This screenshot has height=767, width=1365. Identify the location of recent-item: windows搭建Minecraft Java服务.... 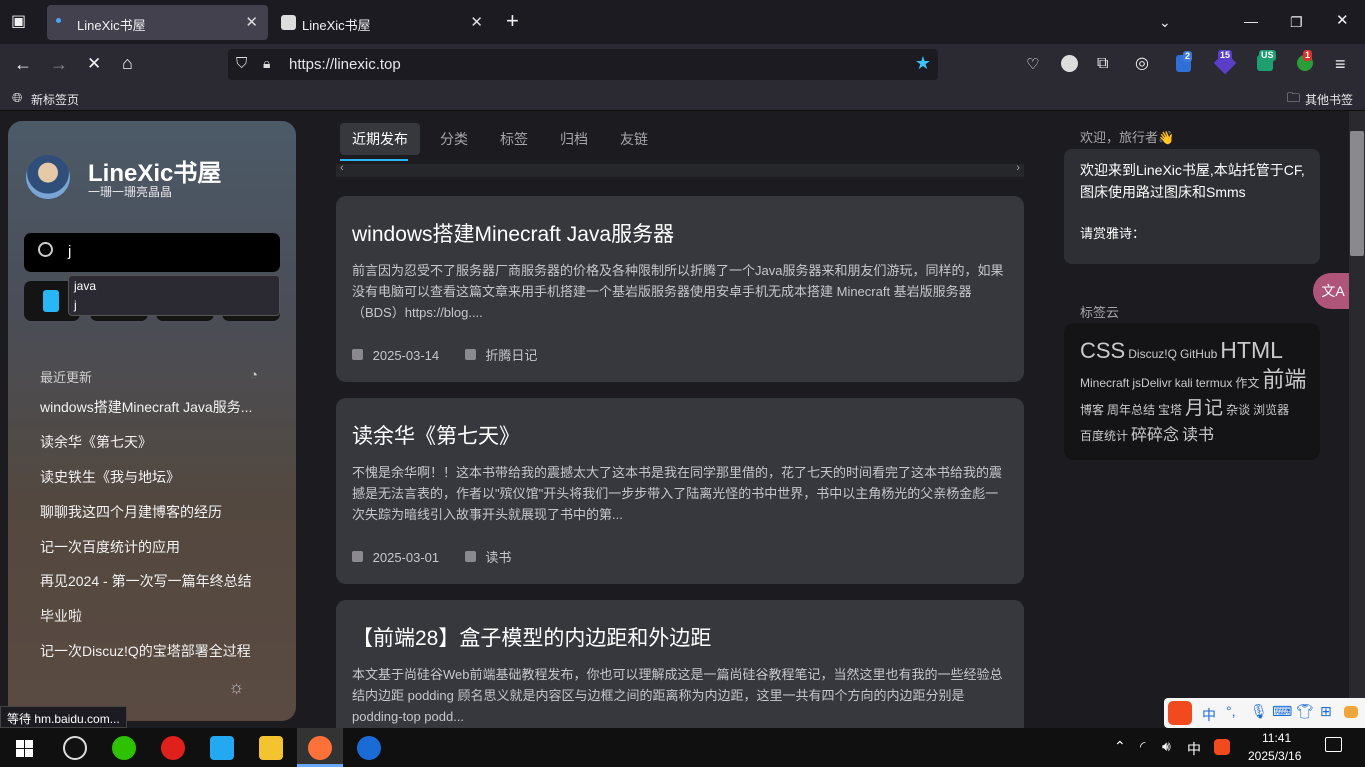
(146, 407).